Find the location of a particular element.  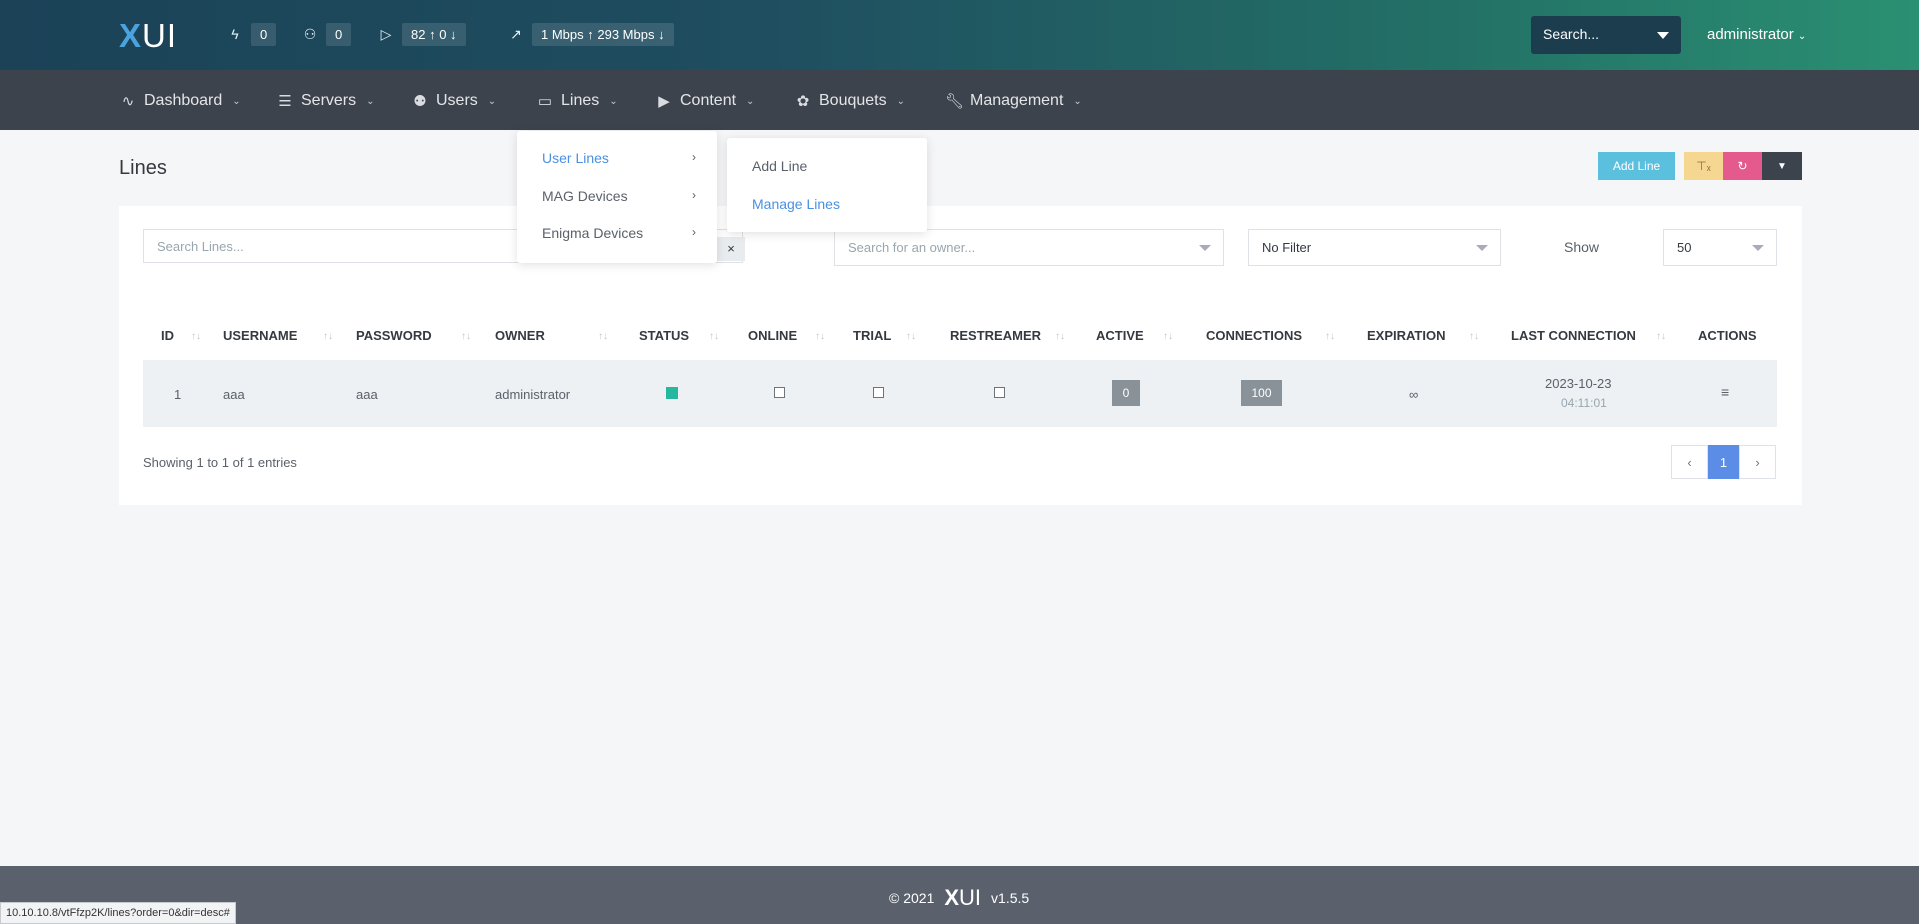

version: v1.5.5 is located at coordinates (1010, 898).